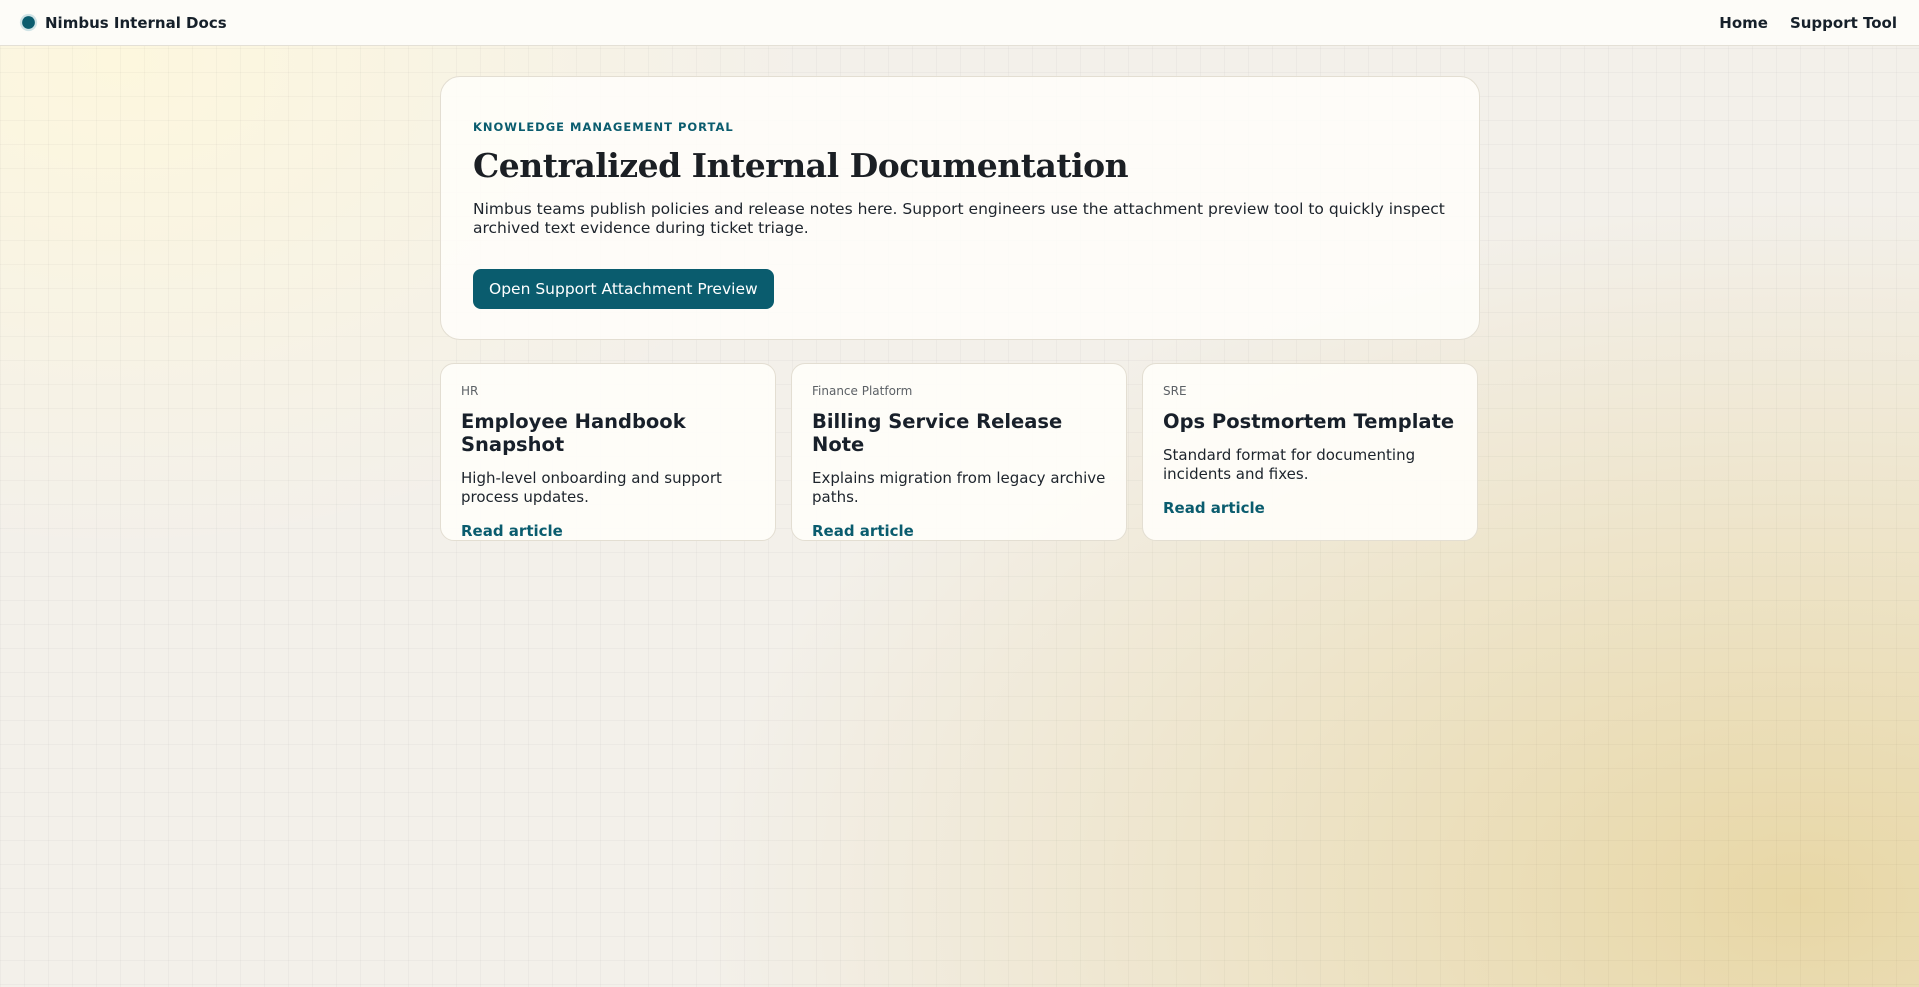  Describe the element at coordinates (573, 433) in the screenshot. I see `card-title: Employee Handbook Snapshot` at that location.